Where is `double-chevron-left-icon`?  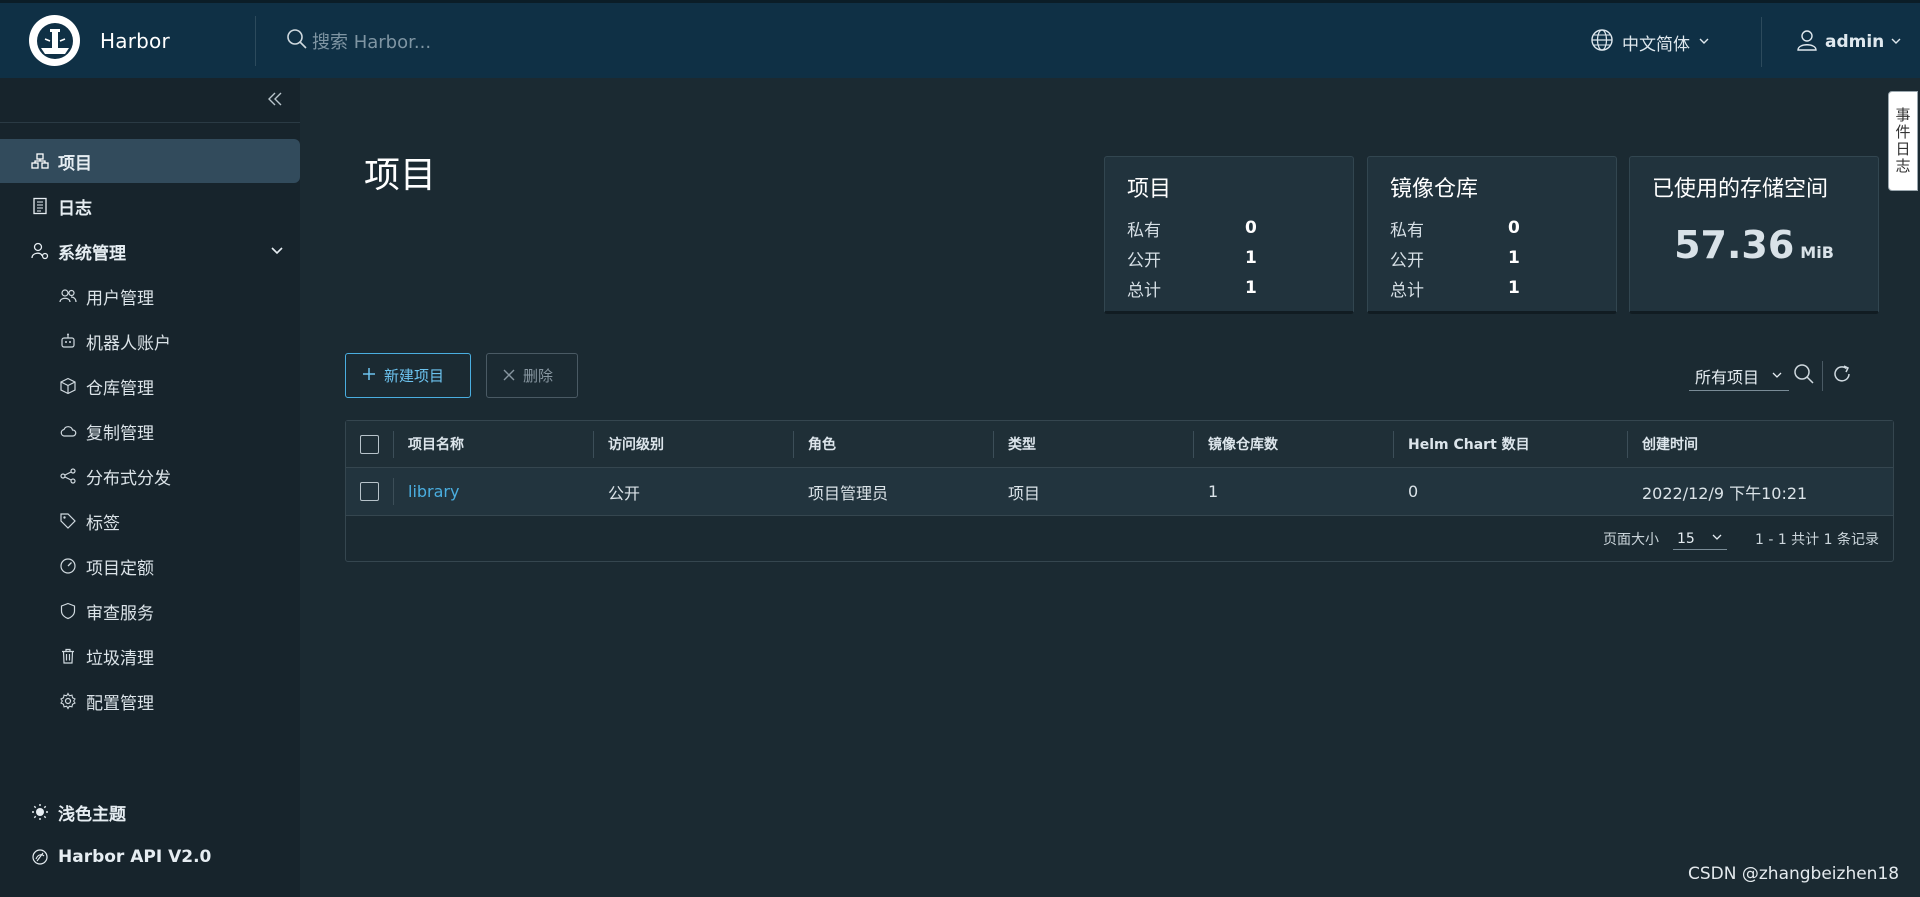 double-chevron-left-icon is located at coordinates (275, 101).